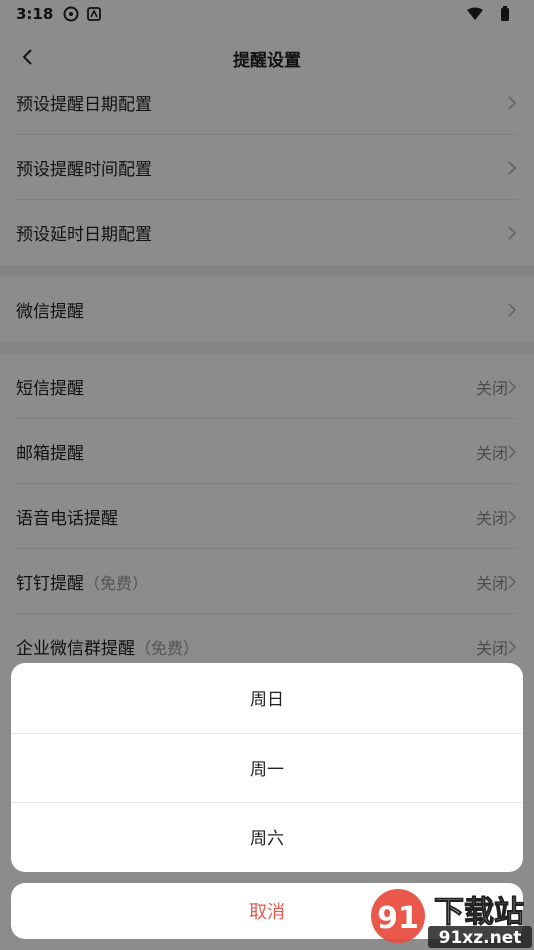 This screenshot has height=950, width=534. I want to click on watermark-text: 91xz.net, so click(480, 938).